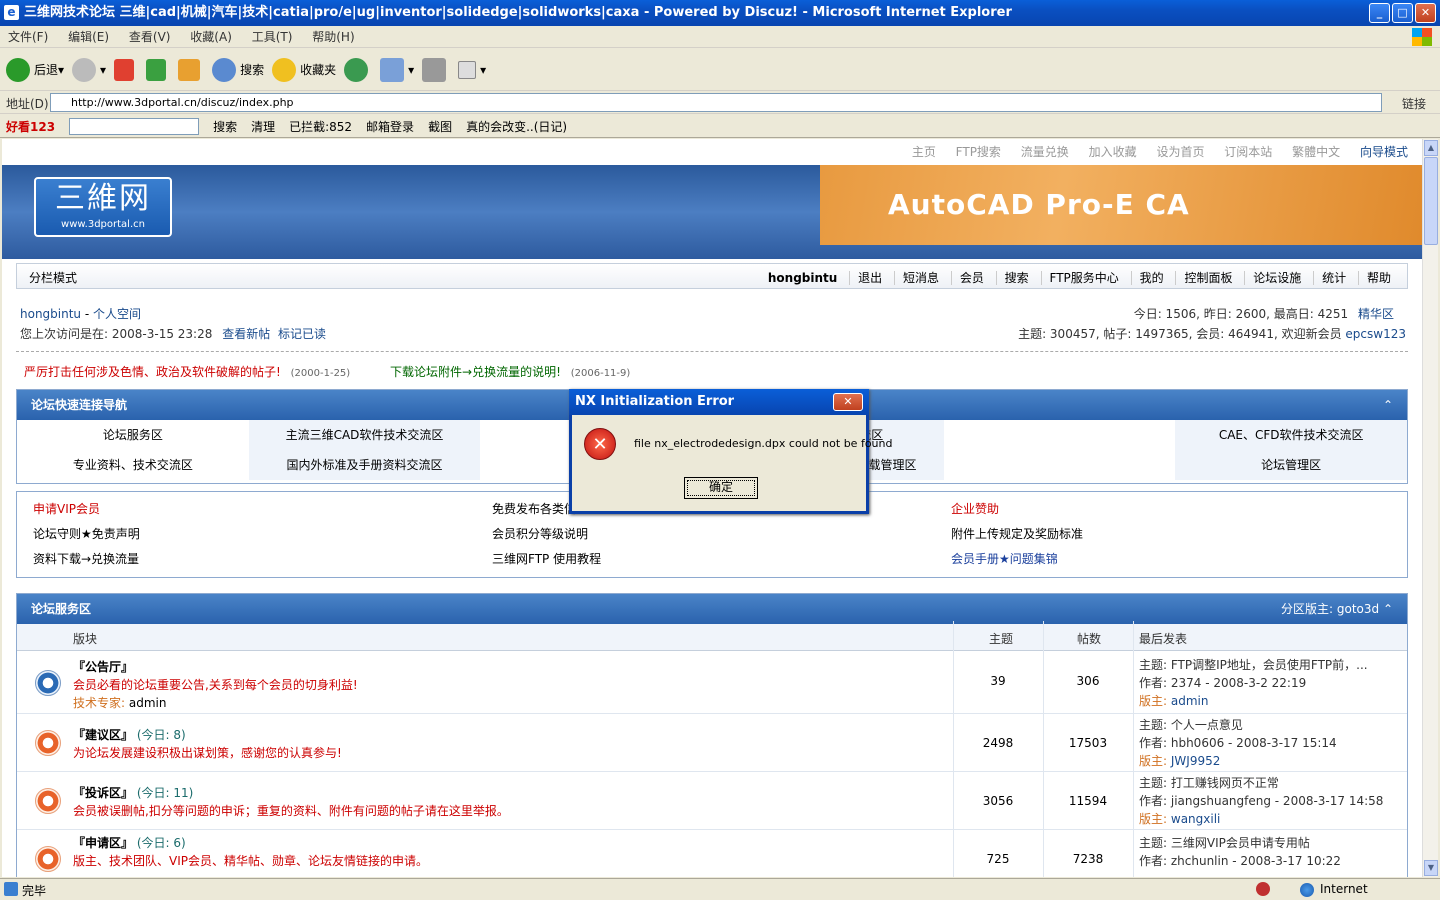  What do you see at coordinates (721, 488) in the screenshot?
I see `ok-button: 确定` at bounding box center [721, 488].